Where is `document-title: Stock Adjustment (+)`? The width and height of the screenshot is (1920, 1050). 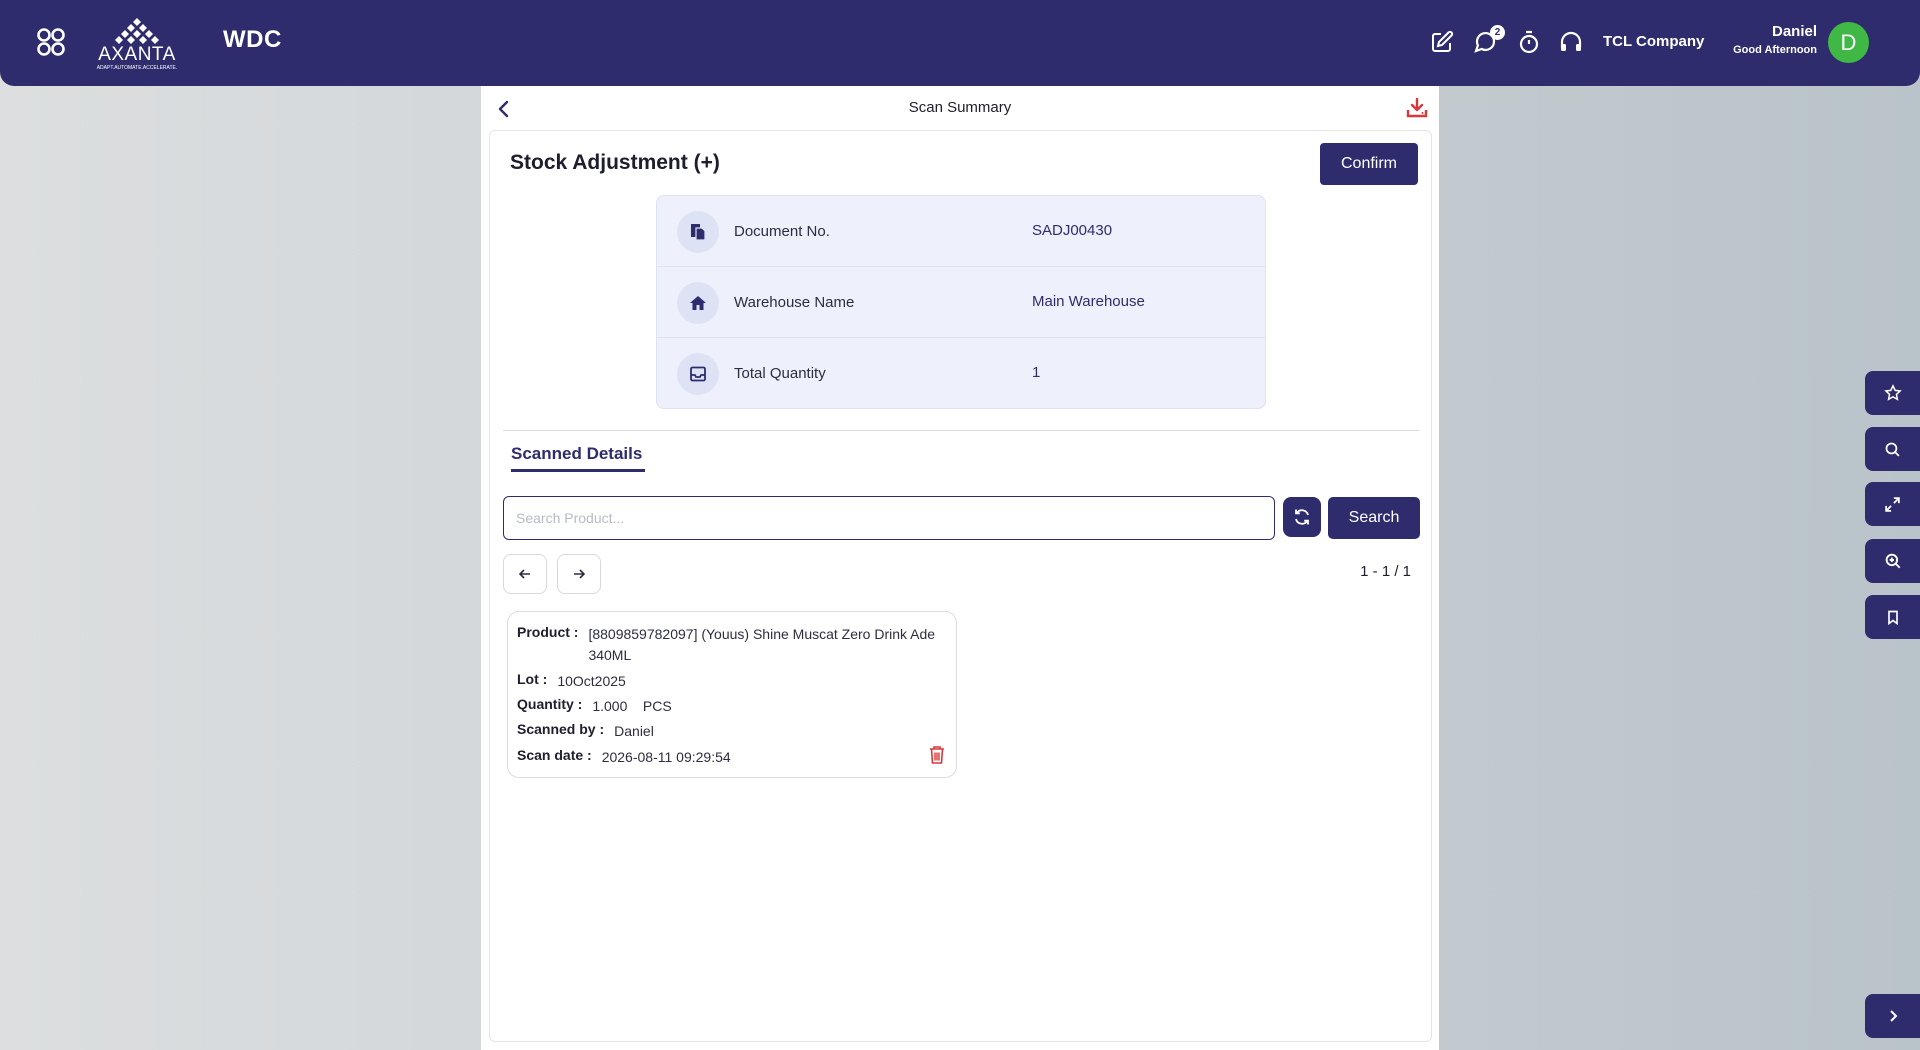
document-title: Stock Adjustment (+) is located at coordinates (615, 162).